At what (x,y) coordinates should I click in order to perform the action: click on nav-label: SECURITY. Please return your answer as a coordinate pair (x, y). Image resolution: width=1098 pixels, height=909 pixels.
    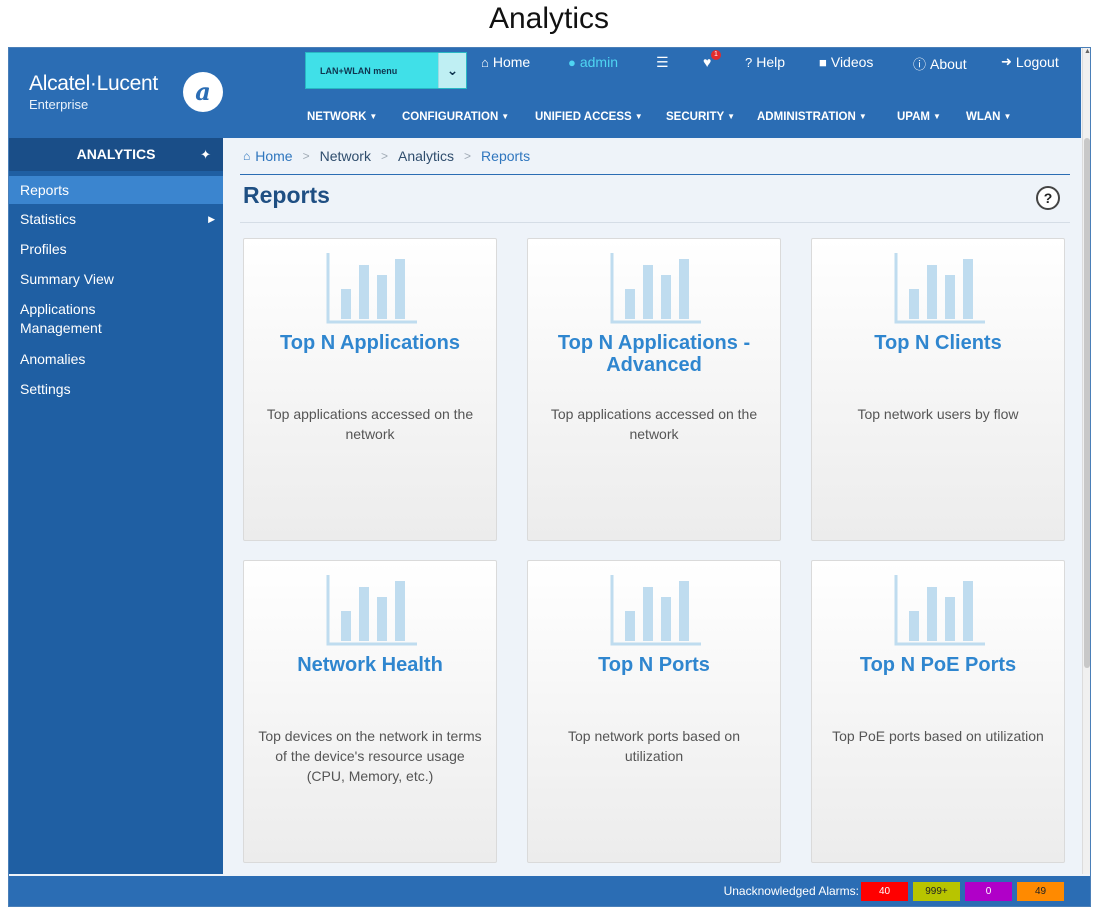
    Looking at the image, I should click on (695, 117).